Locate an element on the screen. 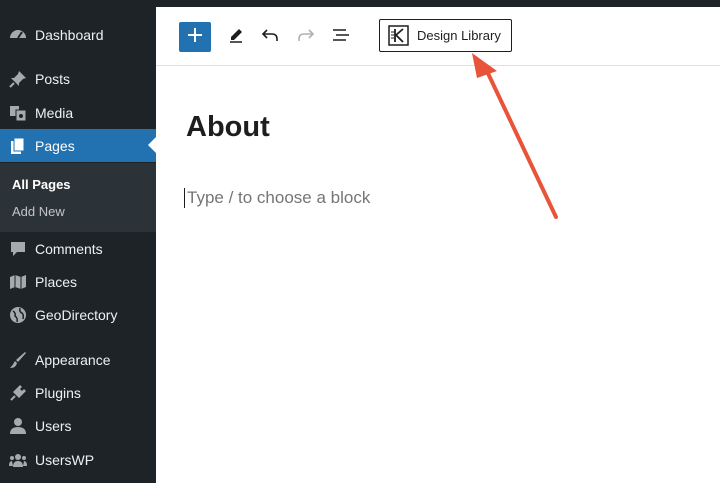  sidebar-item-posts: Posts is located at coordinates (78, 78).